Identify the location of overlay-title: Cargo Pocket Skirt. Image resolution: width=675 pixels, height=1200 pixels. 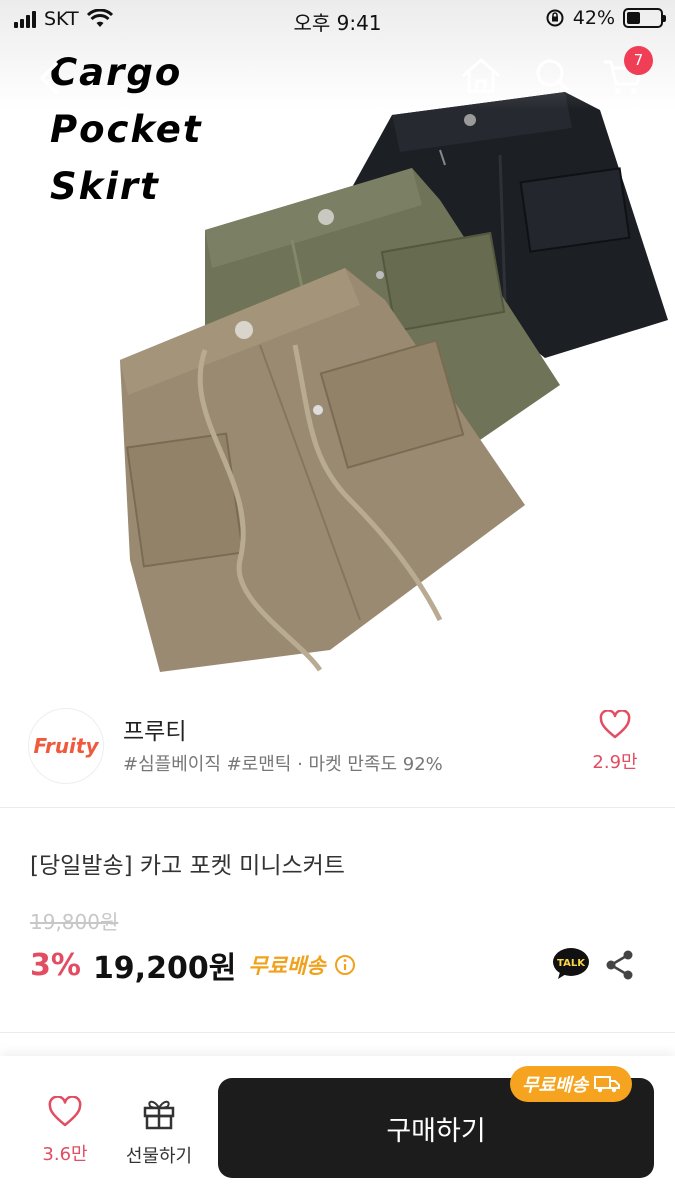
(126, 129).